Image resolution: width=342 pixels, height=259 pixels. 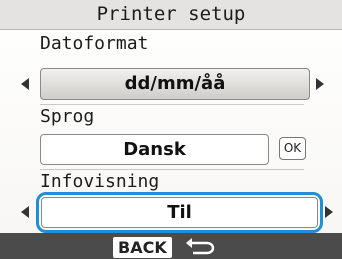 What do you see at coordinates (142, 247) in the screenshot?
I see `back-button: BACK` at bounding box center [142, 247].